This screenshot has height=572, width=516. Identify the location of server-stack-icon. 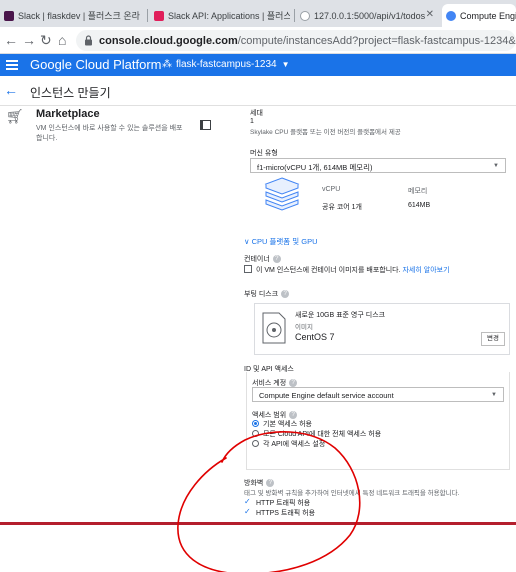
(282, 194).